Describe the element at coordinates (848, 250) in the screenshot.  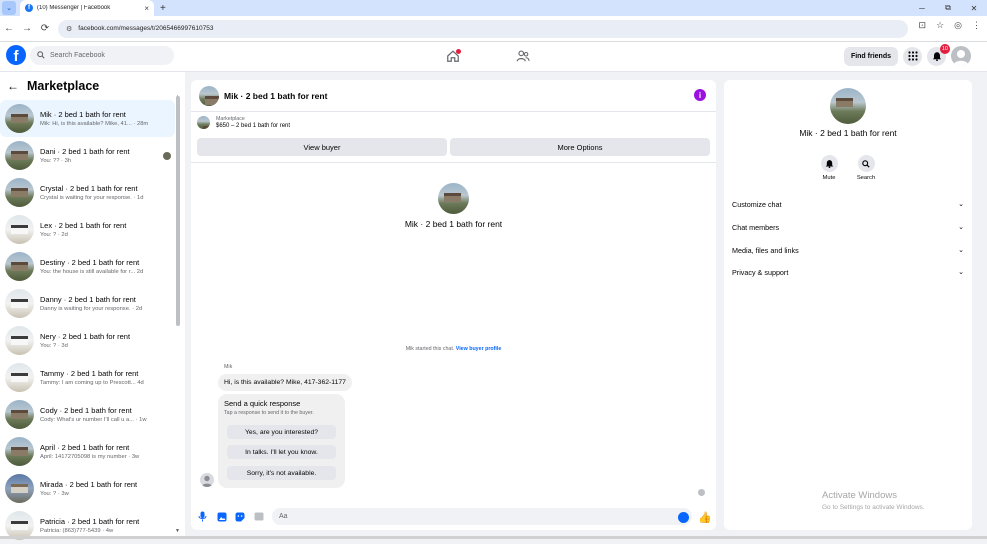
I see `media-files-links-section: Media, files and links ⌄` at that location.